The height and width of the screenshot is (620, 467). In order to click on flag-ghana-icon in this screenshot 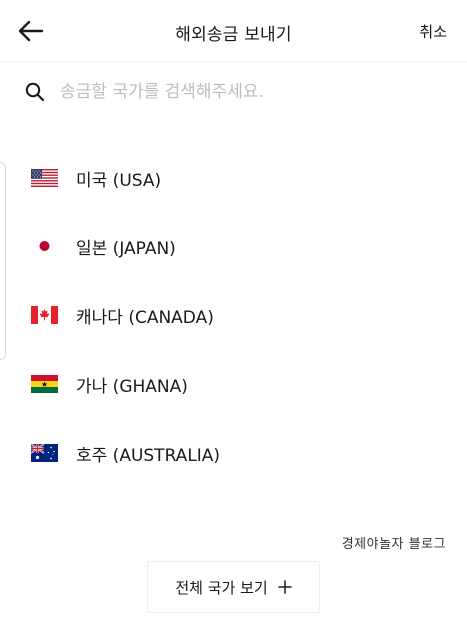, I will do `click(44, 384)`.